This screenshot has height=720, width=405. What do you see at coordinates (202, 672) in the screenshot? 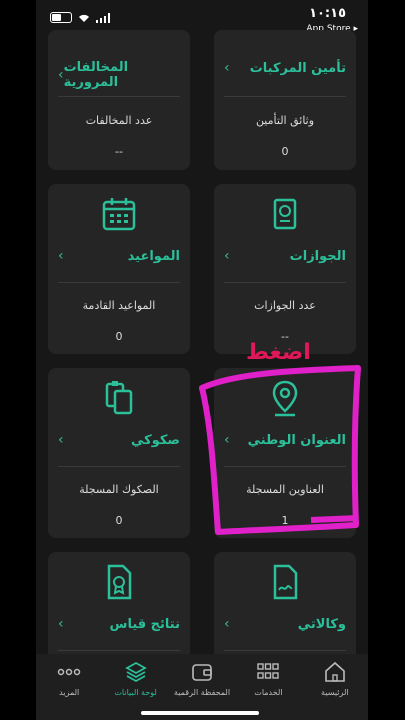
I see `wallet-icon` at bounding box center [202, 672].